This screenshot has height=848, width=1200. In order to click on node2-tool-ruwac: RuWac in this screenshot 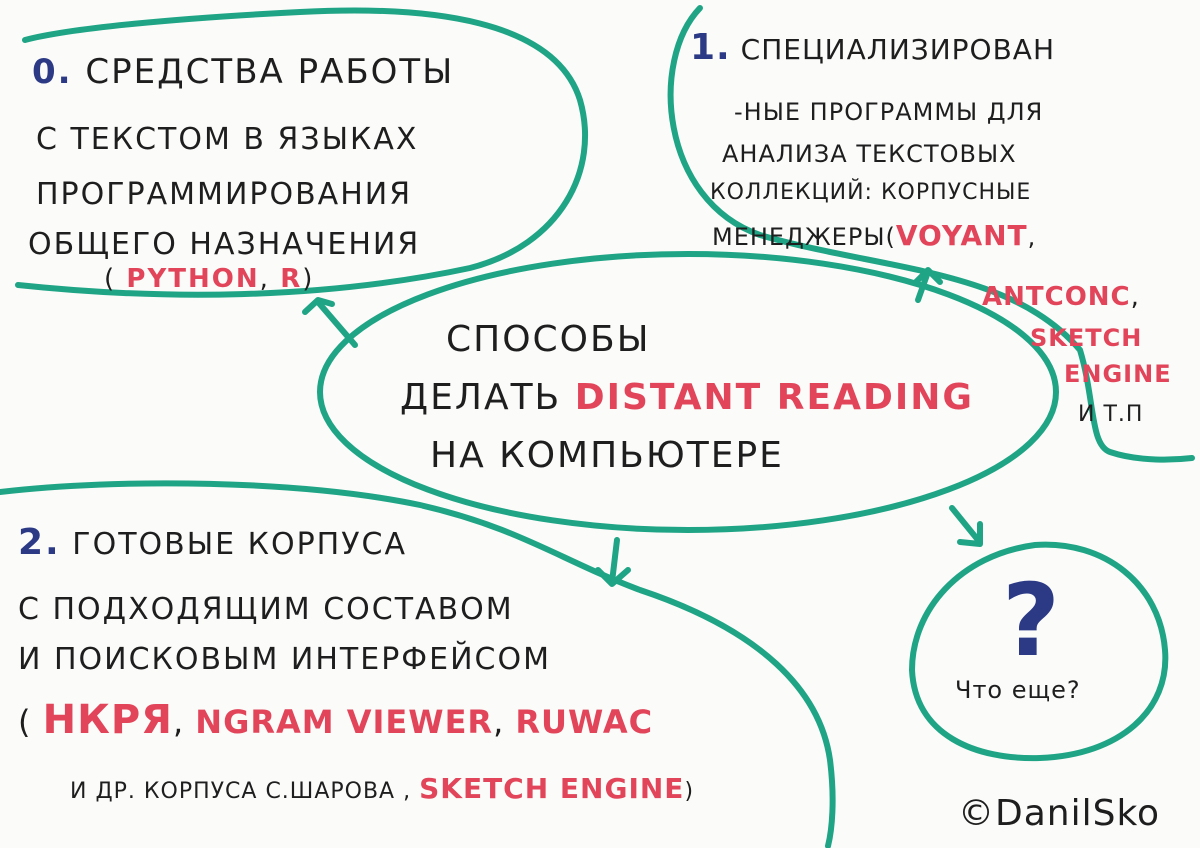, I will do `click(584, 722)`.